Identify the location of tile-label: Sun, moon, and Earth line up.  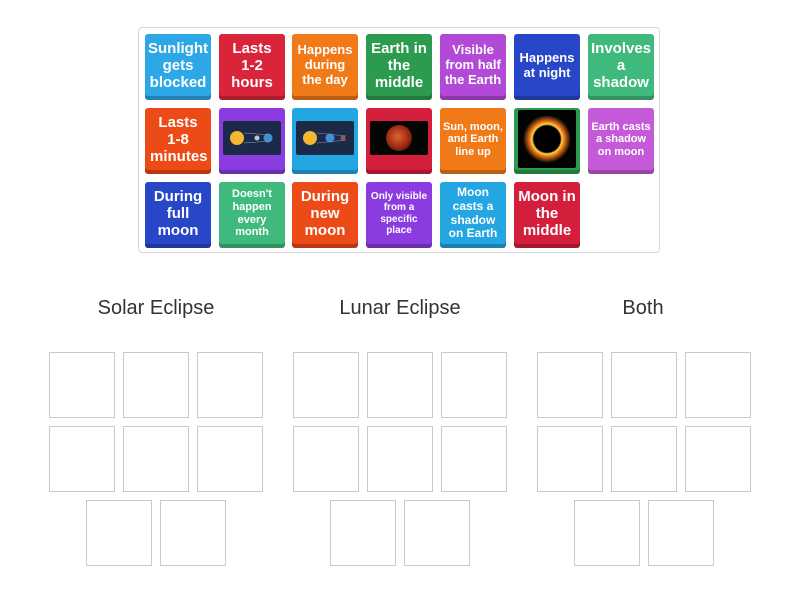
(473, 139).